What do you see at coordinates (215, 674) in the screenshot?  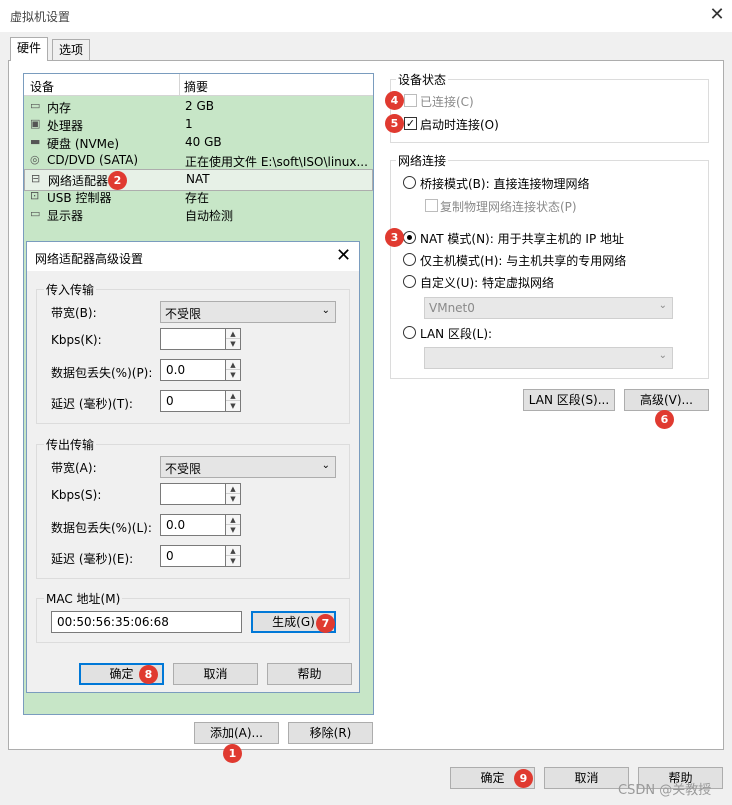 I see `dialog-cancel-button: 取消` at bounding box center [215, 674].